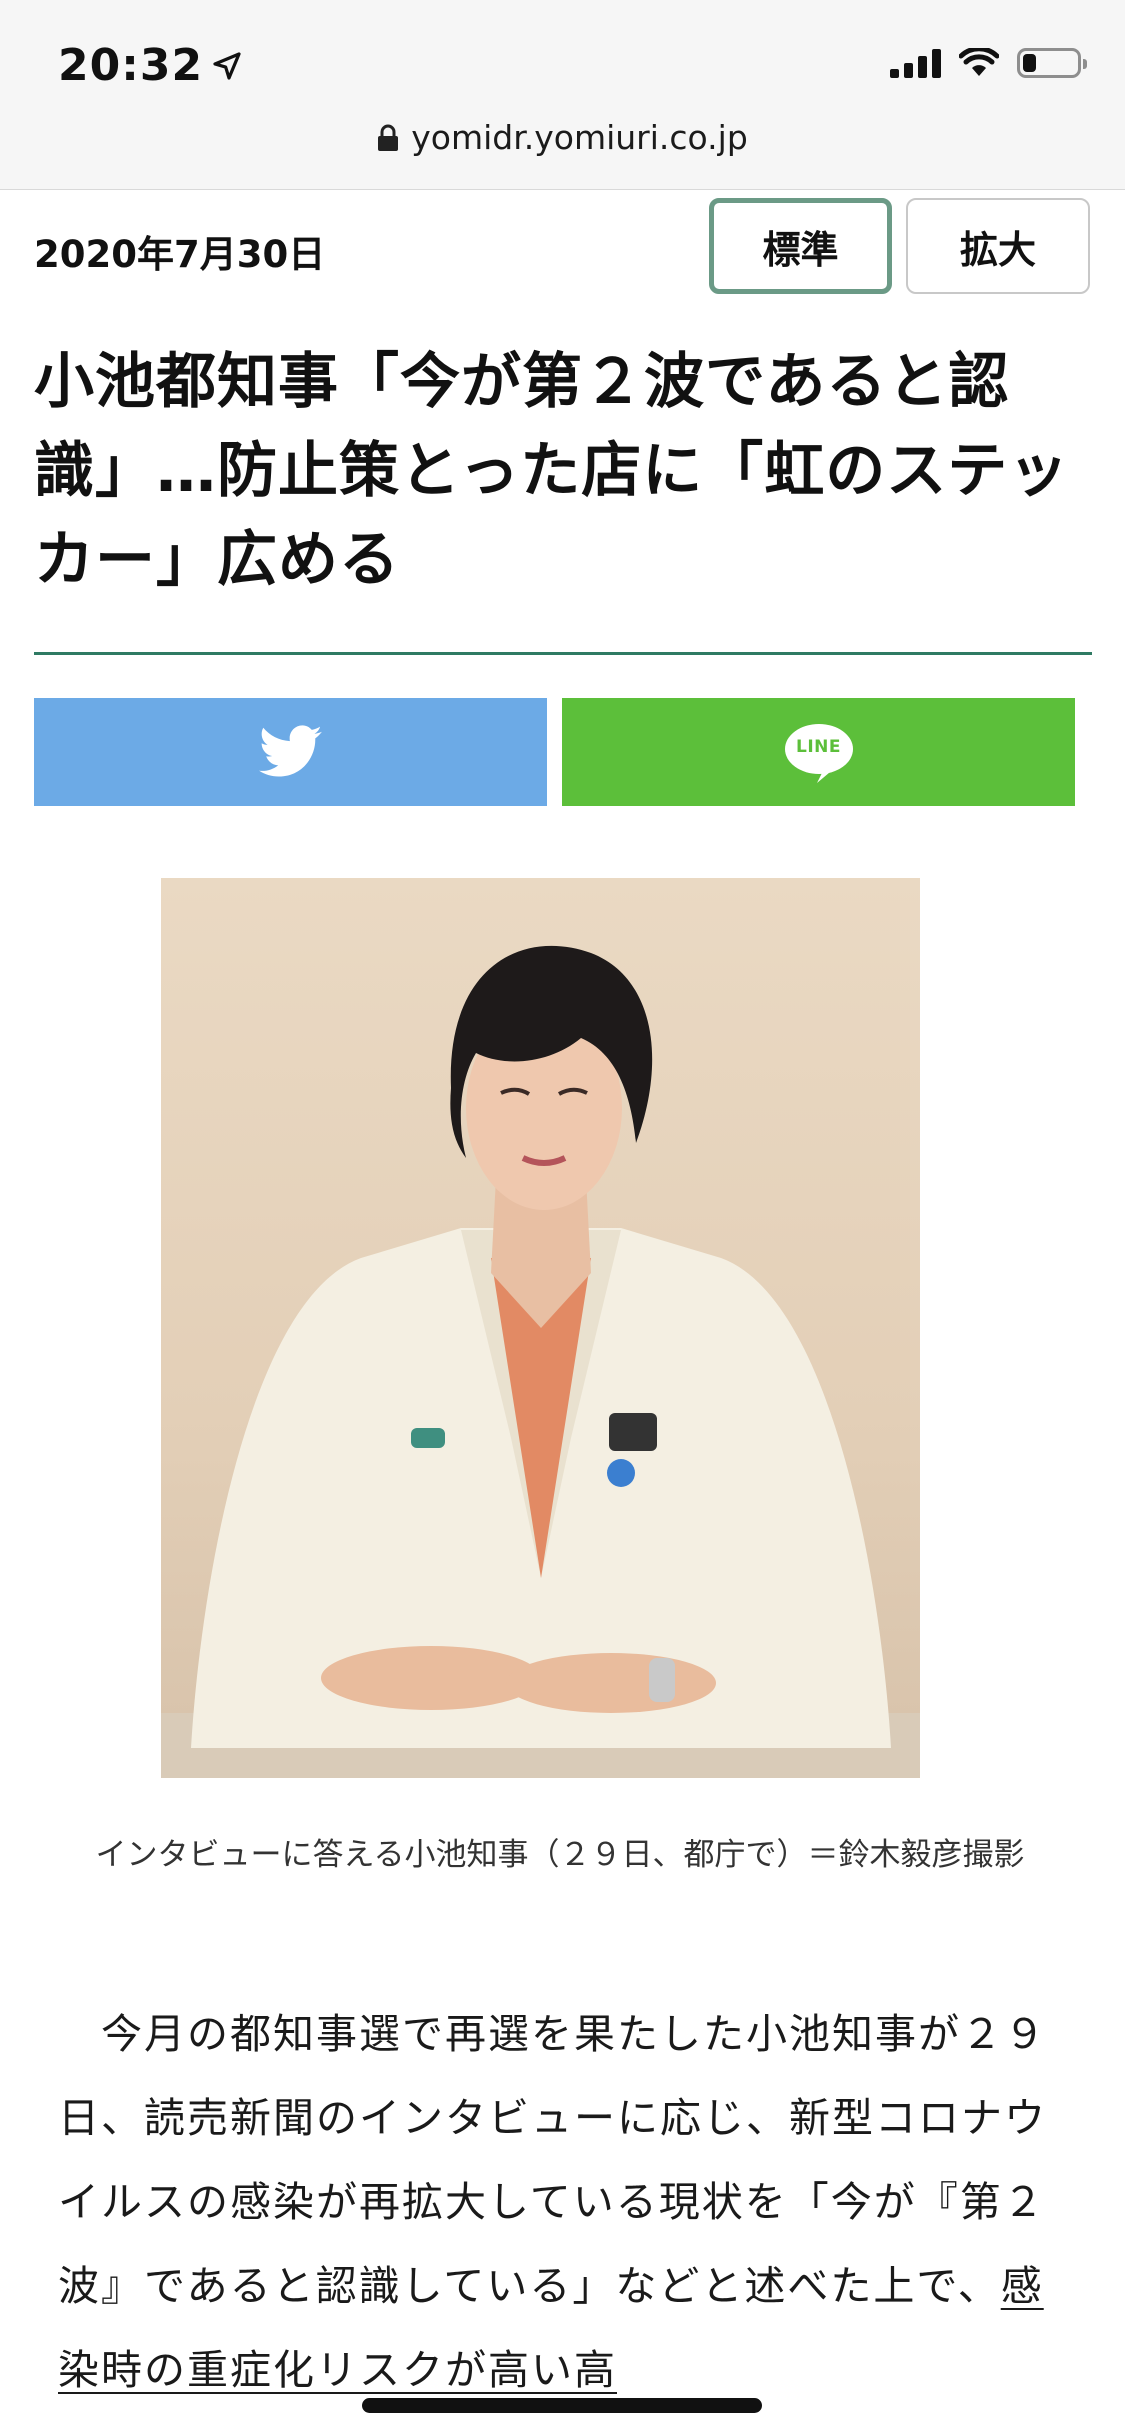  What do you see at coordinates (800, 246) in the screenshot?
I see `font-size-standard-button: 標準` at bounding box center [800, 246].